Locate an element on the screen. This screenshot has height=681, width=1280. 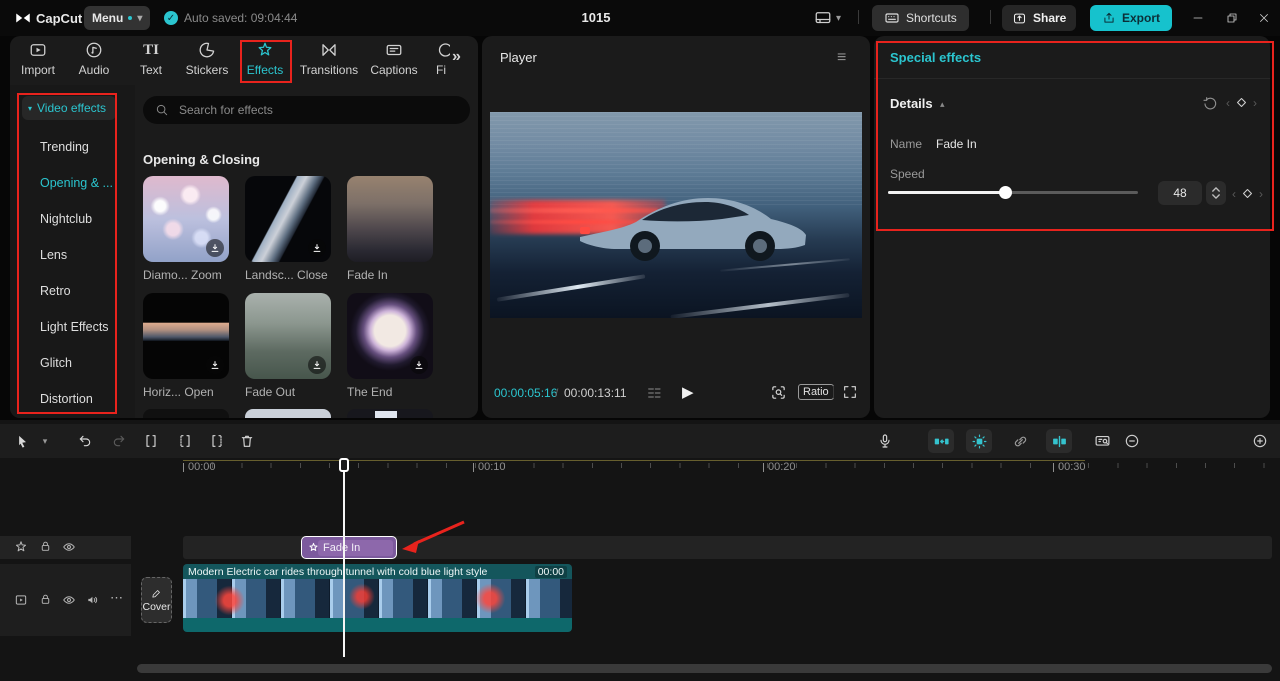
tab-captions: Captions is located at coordinates (394, 59).